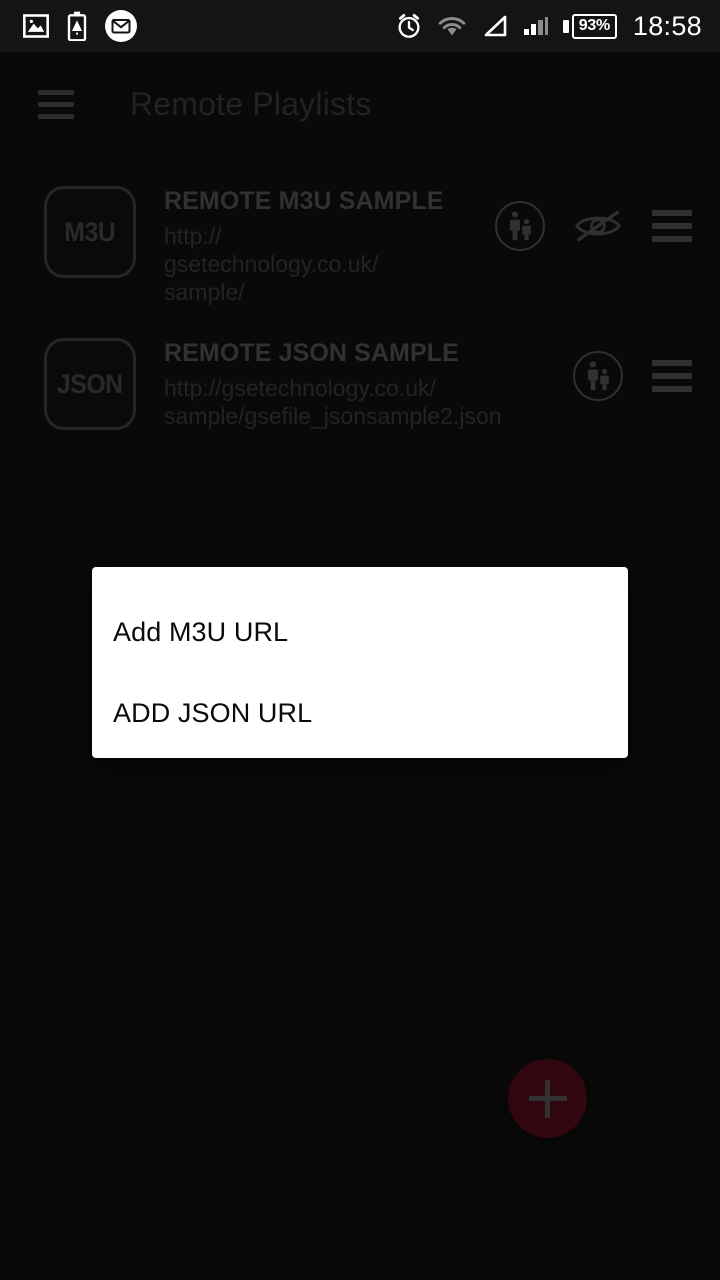 Image resolution: width=720 pixels, height=1280 pixels. I want to click on battery-nub, so click(565, 26).